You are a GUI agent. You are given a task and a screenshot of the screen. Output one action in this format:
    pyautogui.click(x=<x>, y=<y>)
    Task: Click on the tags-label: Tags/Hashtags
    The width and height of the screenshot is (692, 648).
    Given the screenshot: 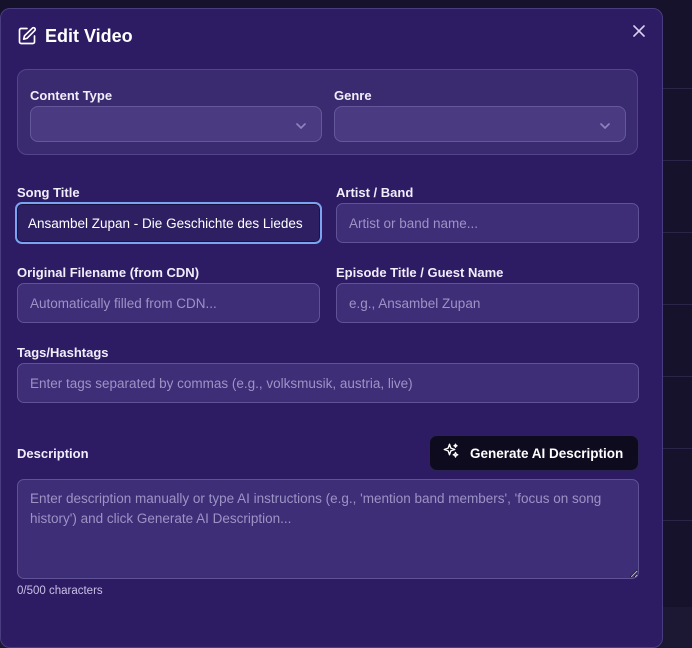 What is the action you would take?
    pyautogui.click(x=63, y=352)
    